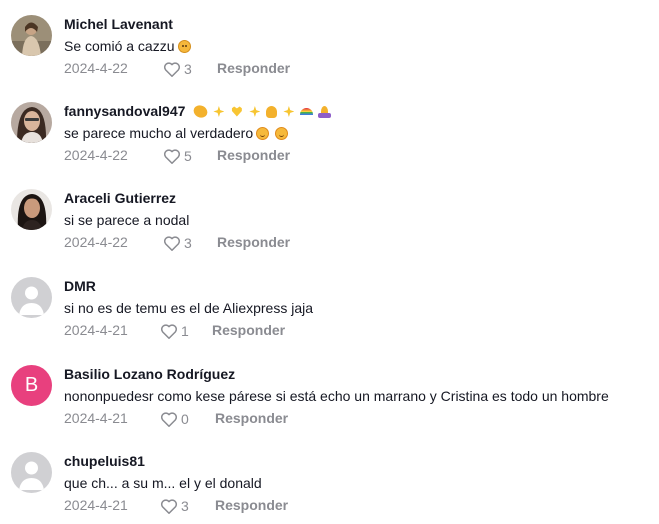 The height and width of the screenshot is (524, 659). Describe the element at coordinates (80, 286) in the screenshot. I see `comment-username: DMR` at that location.